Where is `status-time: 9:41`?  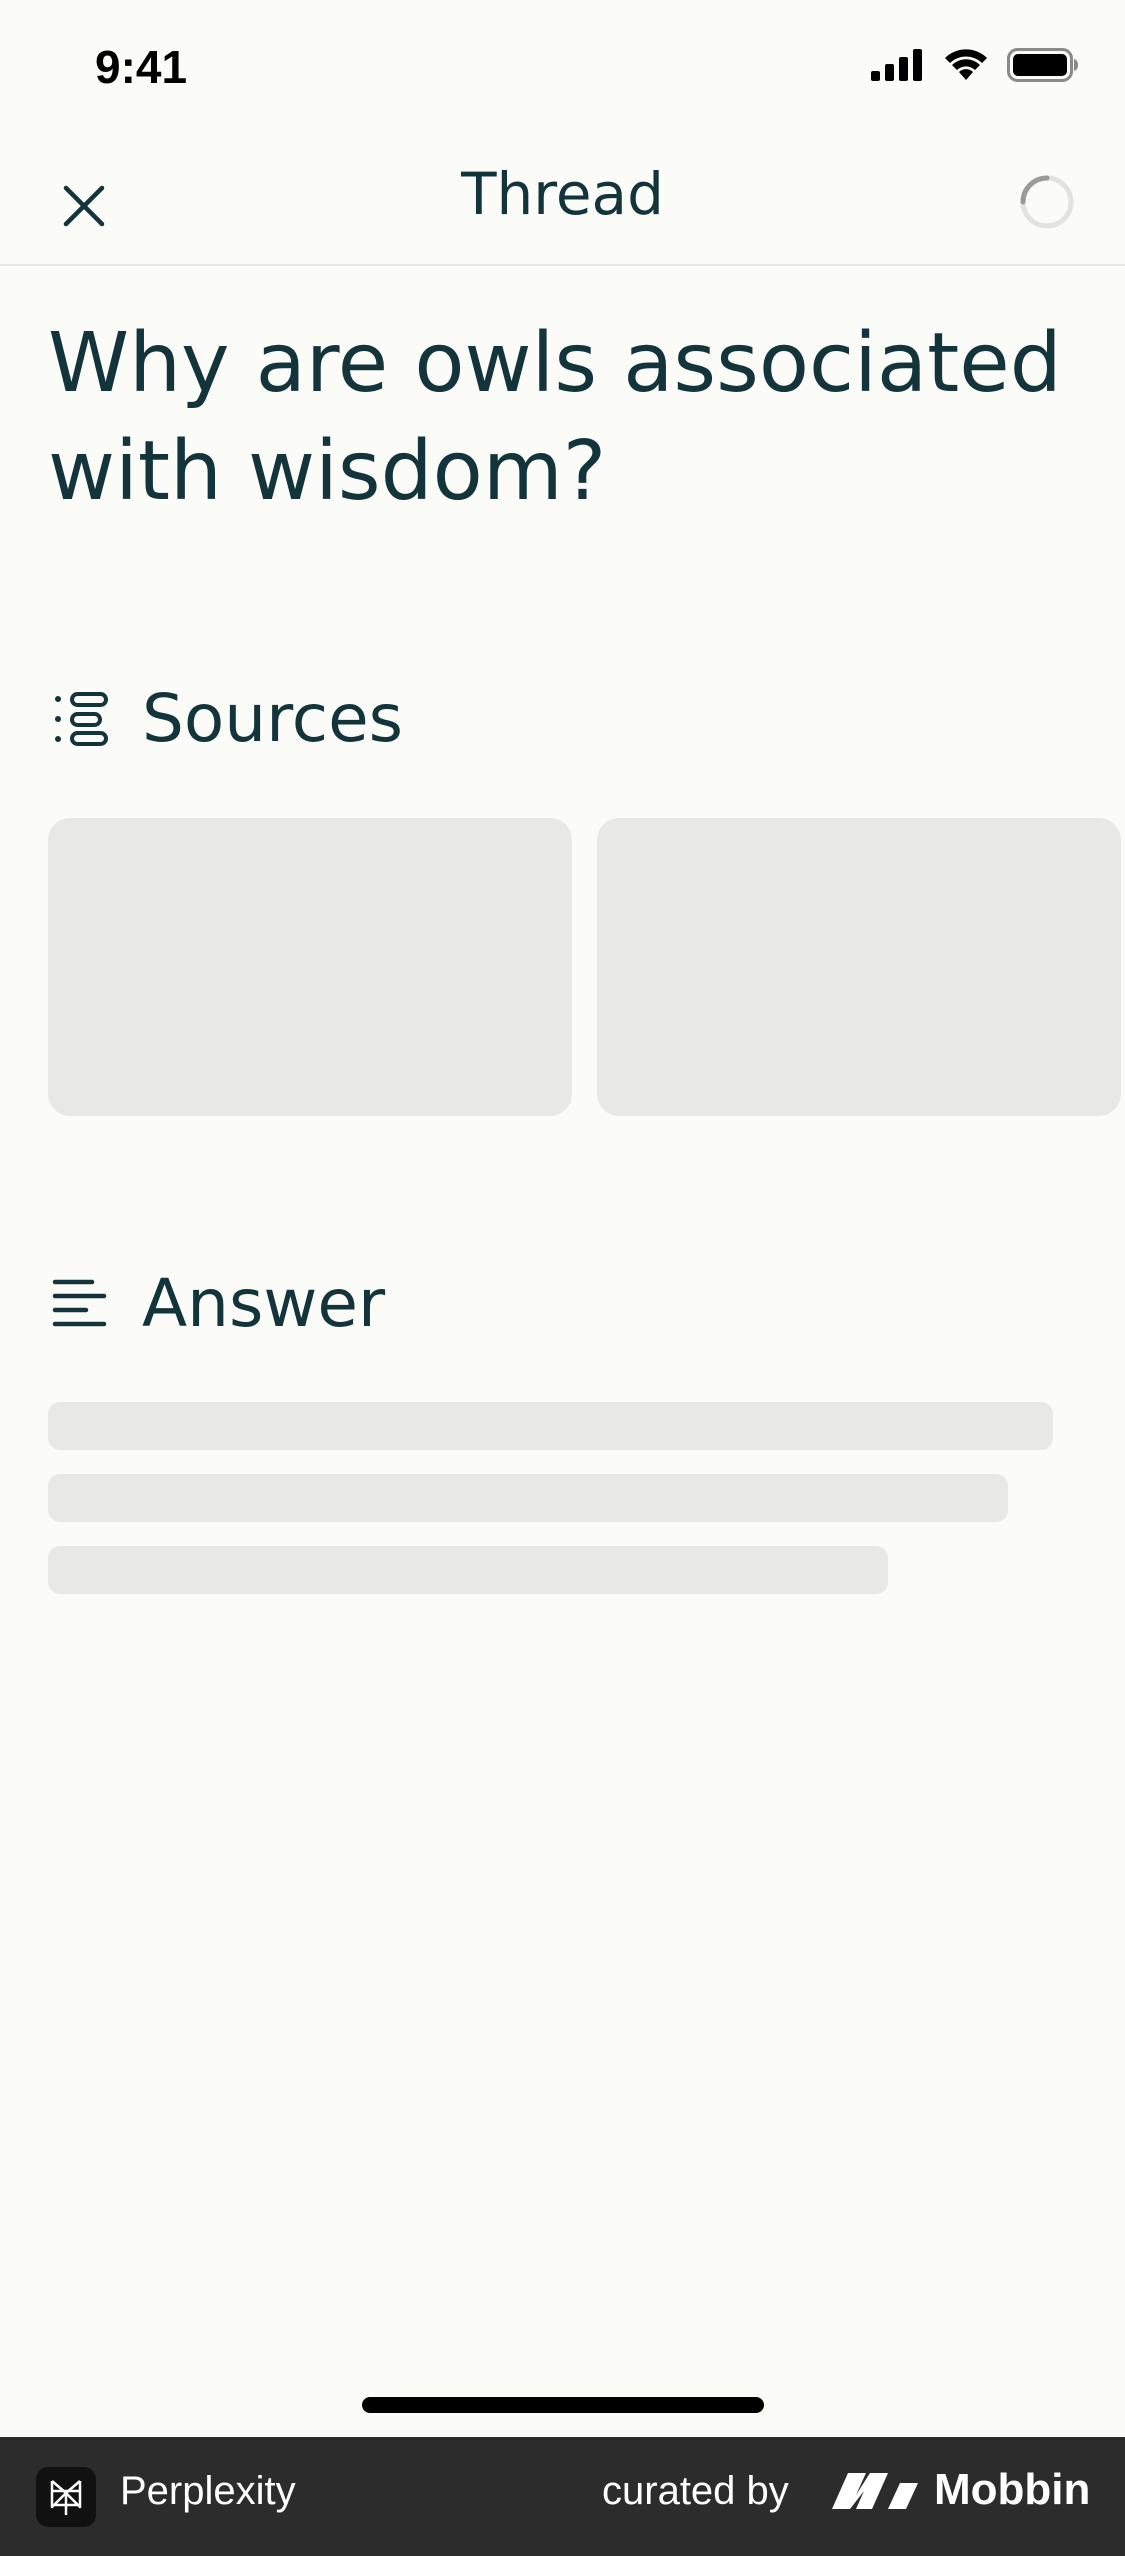
status-time: 9:41 is located at coordinates (141, 67).